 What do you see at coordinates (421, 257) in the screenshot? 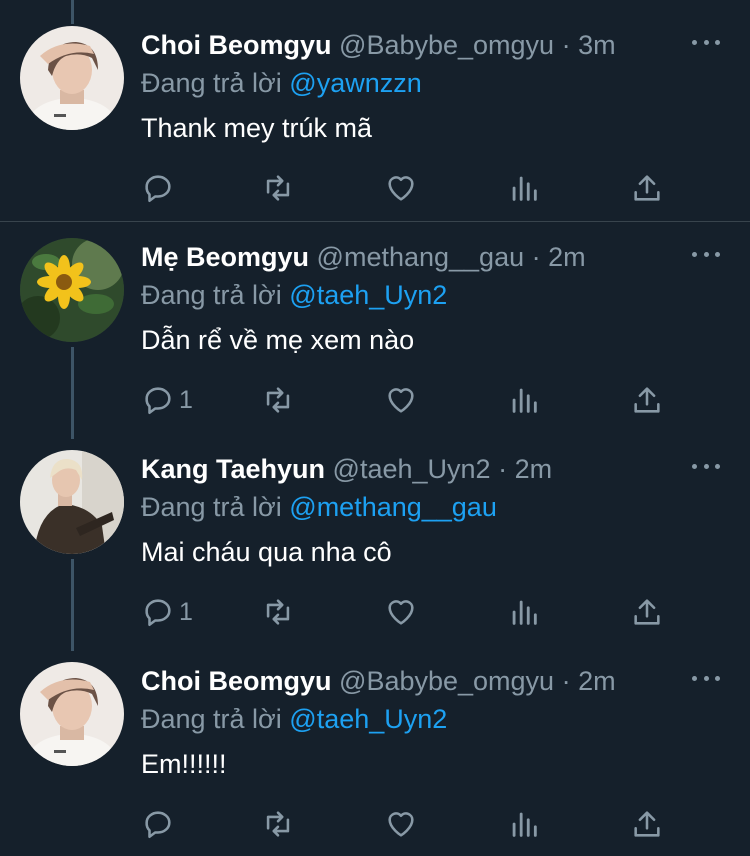
I see `user-handle: @methang__gau` at bounding box center [421, 257].